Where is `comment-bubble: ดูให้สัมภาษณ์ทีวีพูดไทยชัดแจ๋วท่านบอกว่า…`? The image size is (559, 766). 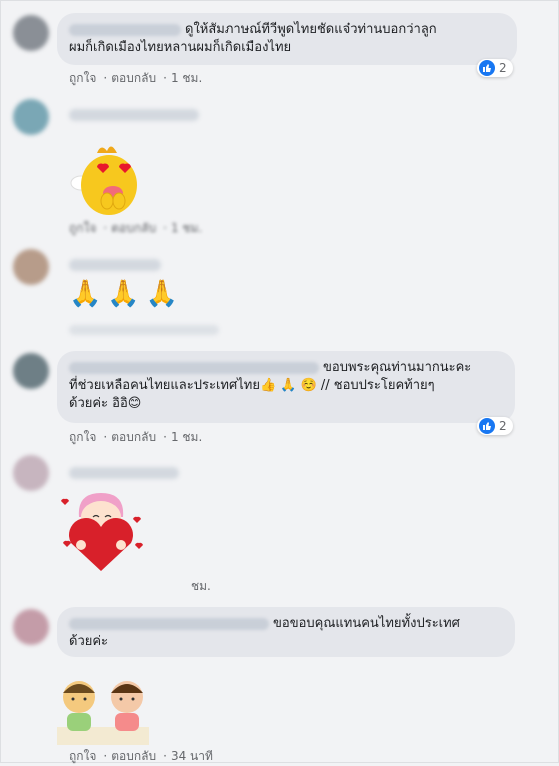 comment-bubble: ดูให้สัมภาษณ์ทีวีพูดไทยชัดแจ๋วท่านบอกว่า… is located at coordinates (287, 39).